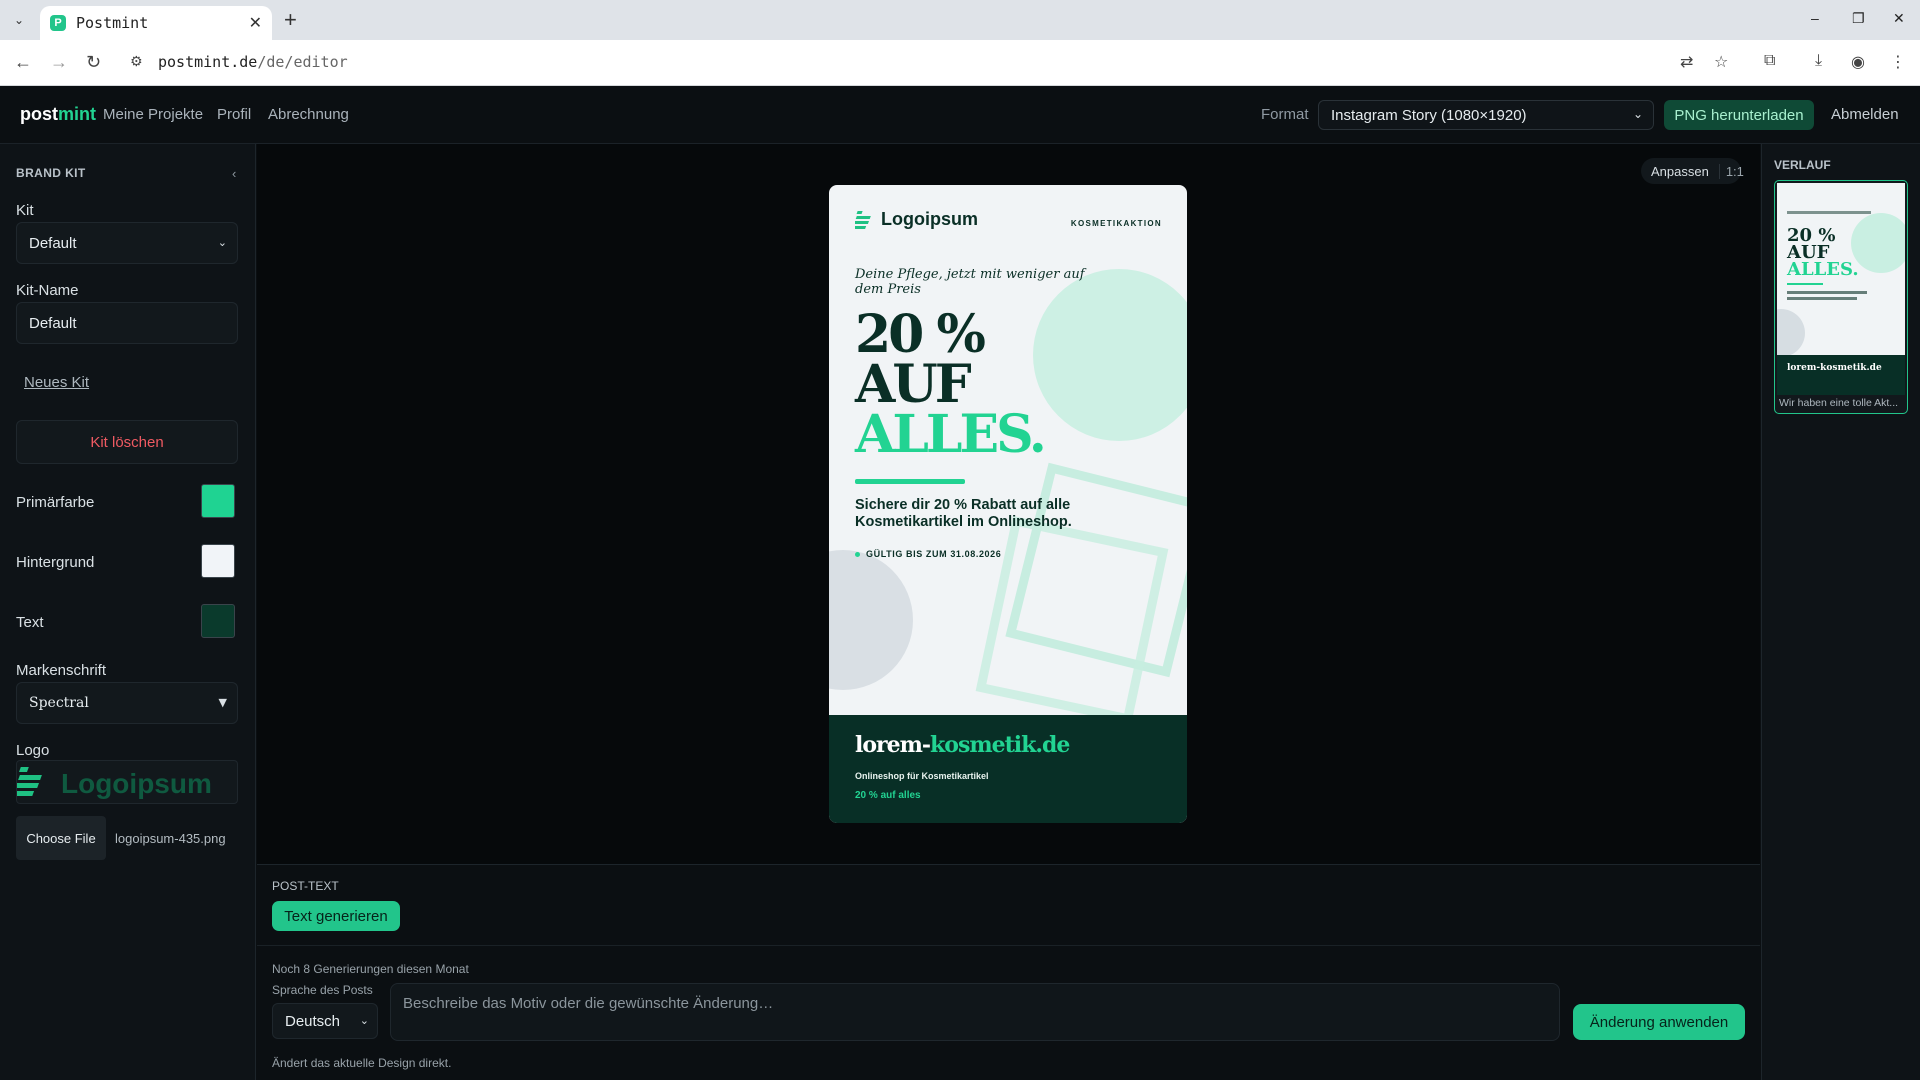  I want to click on background-color-swatch, so click(218, 561).